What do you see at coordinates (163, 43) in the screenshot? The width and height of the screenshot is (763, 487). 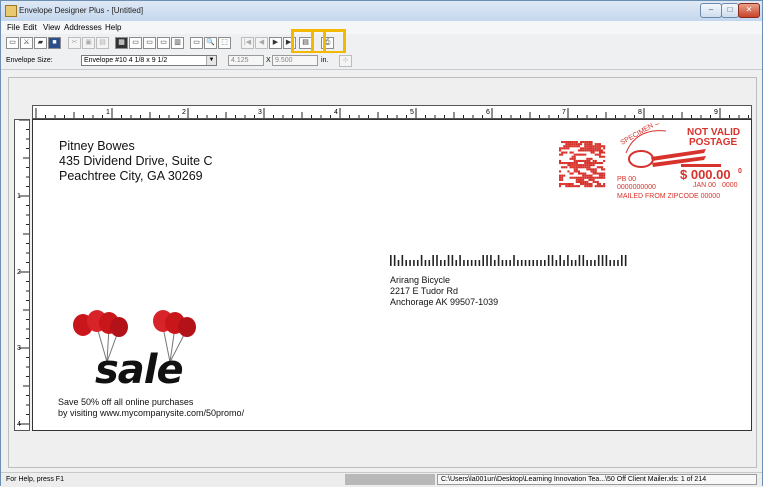 I see `image-box-icon: ▭` at bounding box center [163, 43].